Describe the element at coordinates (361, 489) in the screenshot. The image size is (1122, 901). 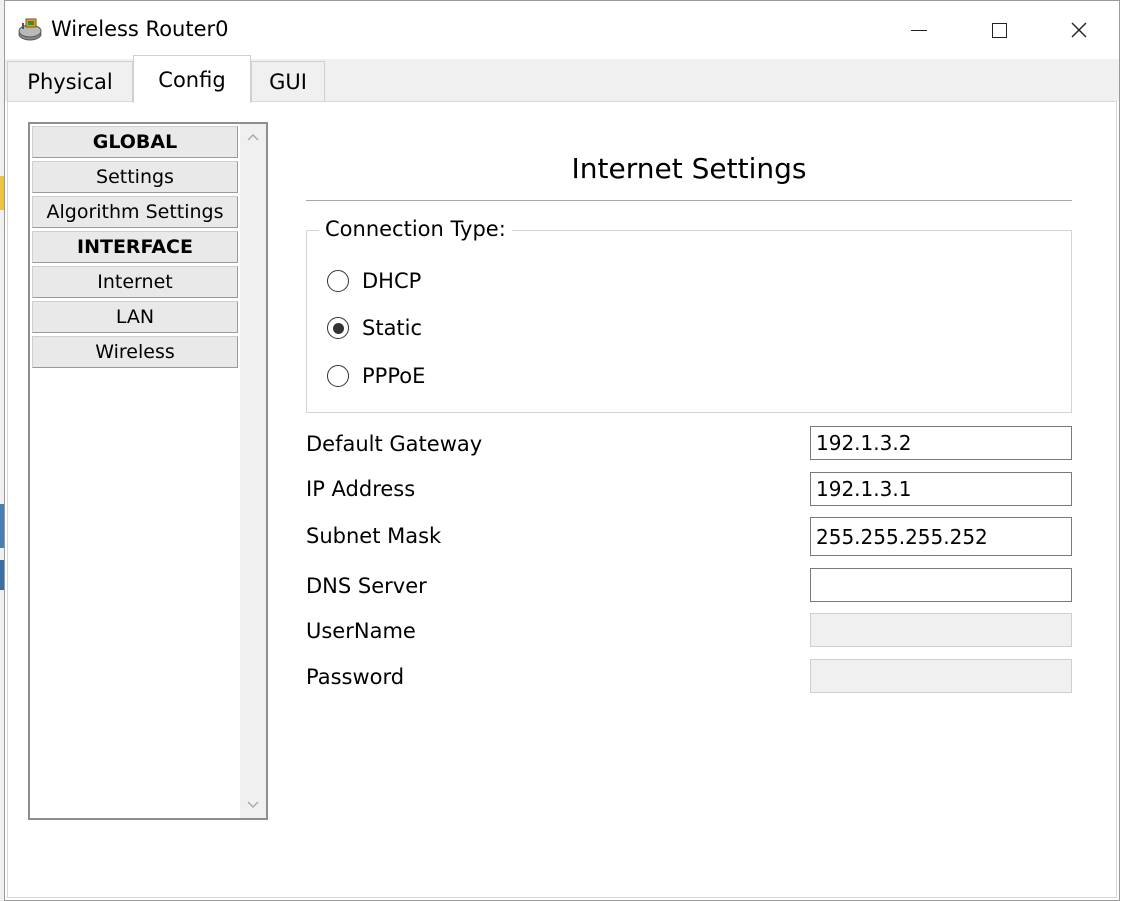
I see `ip-address-label: IP Address` at that location.